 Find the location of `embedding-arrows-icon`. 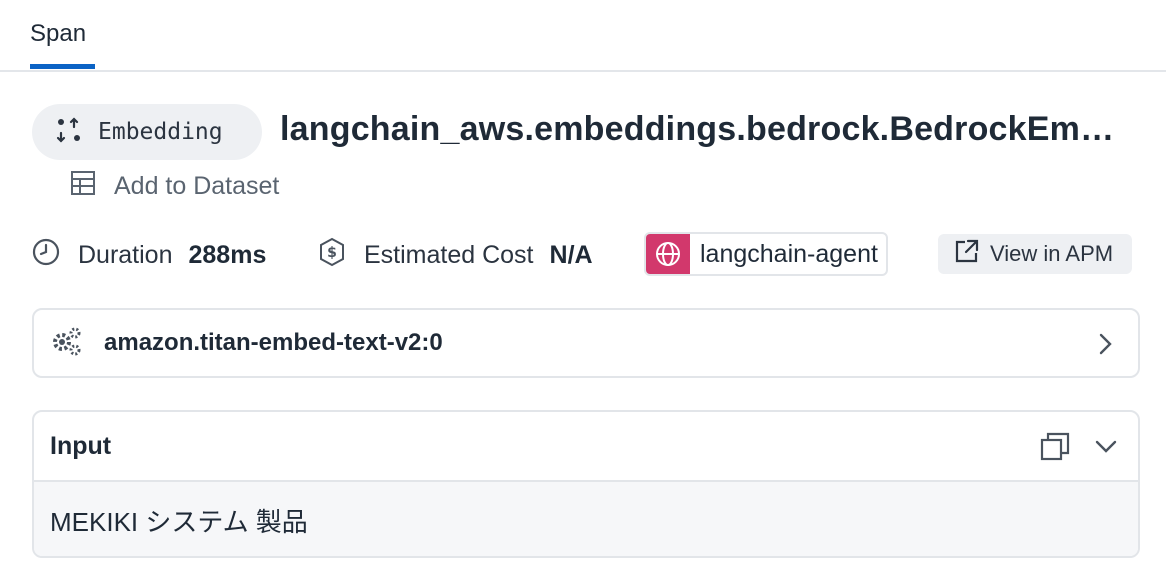

embedding-arrows-icon is located at coordinates (69, 132).